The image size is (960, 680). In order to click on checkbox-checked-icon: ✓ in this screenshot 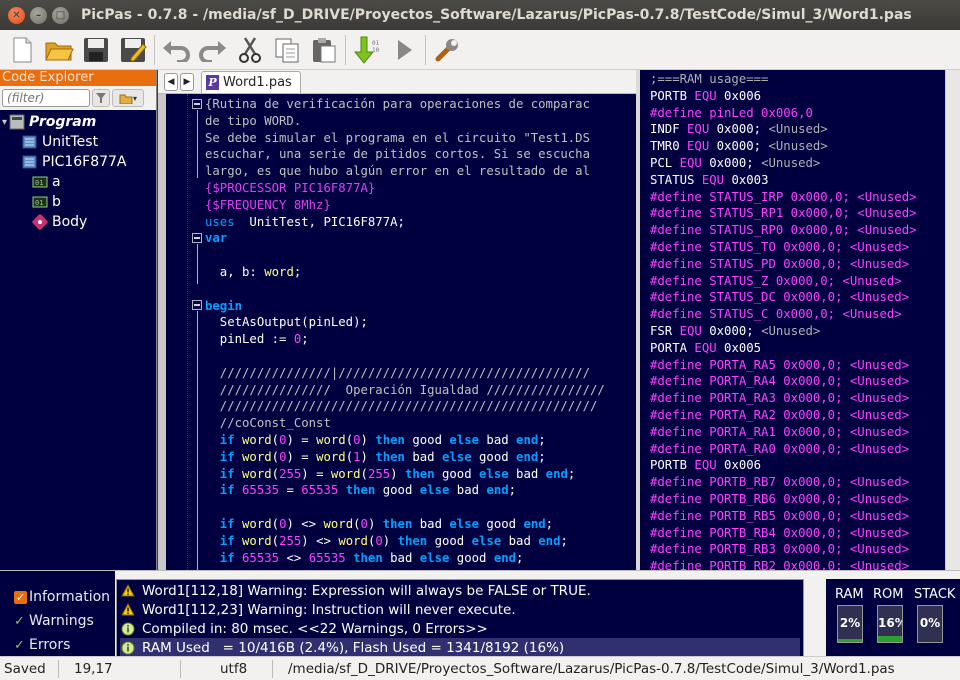, I will do `click(20, 597)`.